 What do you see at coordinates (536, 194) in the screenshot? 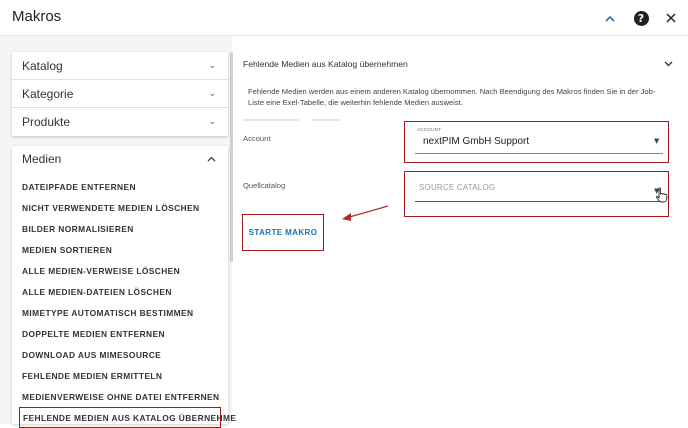
I see `source-catalog-select: SOURCE CATALOG ▼` at bounding box center [536, 194].